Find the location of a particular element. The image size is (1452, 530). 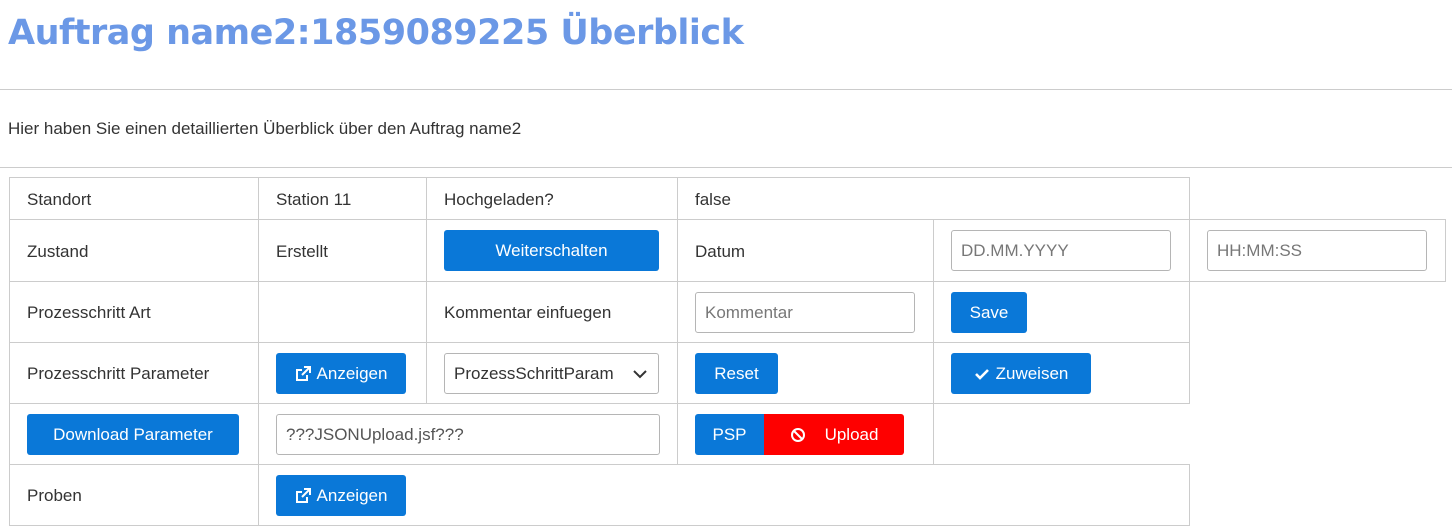

table-cell: Station 11 is located at coordinates (342, 198).